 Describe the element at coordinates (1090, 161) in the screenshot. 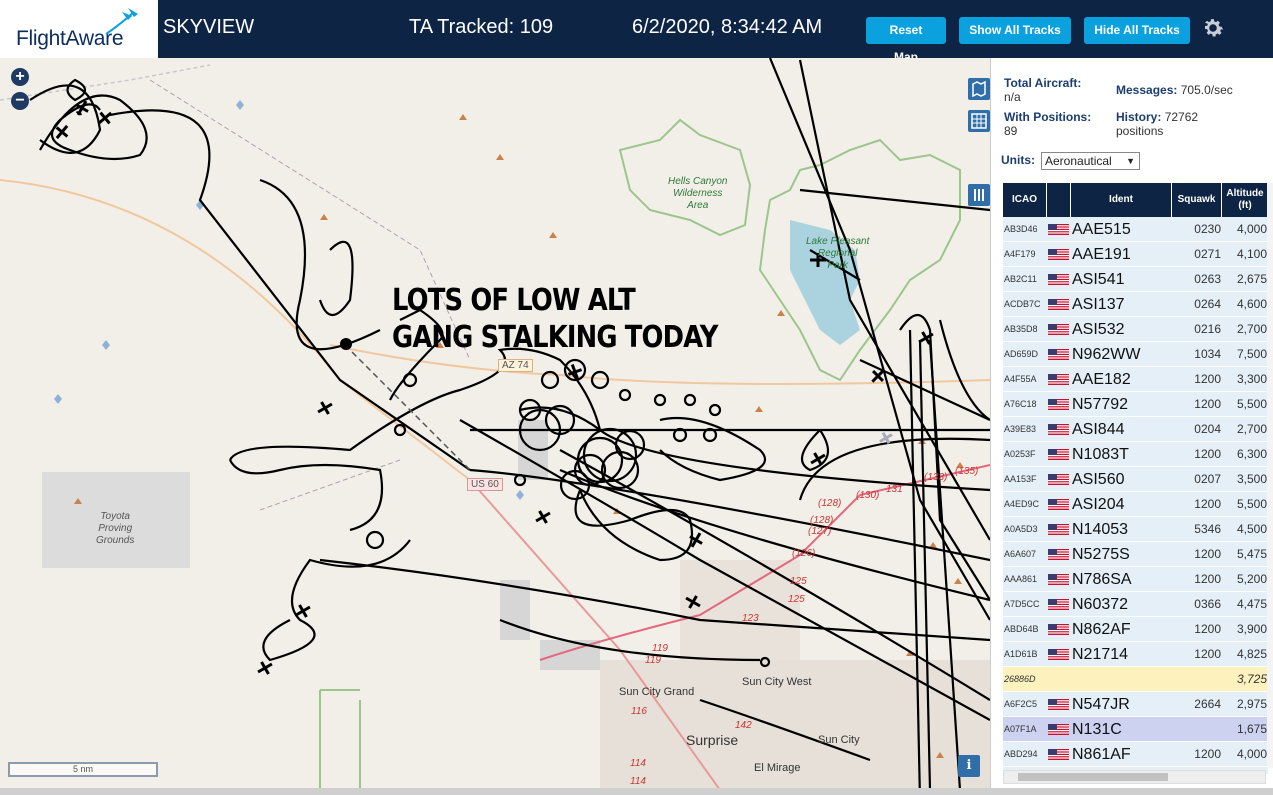

I see `units-select: Aeronautical ▼` at that location.